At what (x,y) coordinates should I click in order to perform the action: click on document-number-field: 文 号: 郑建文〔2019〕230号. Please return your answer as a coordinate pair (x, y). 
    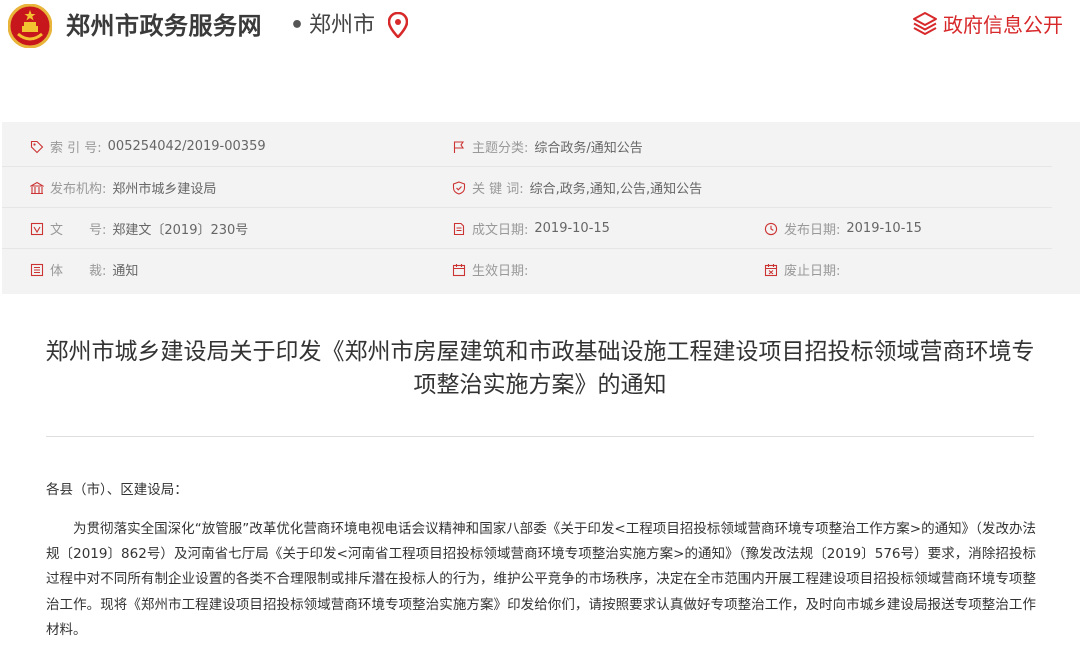
    Looking at the image, I should click on (139, 228).